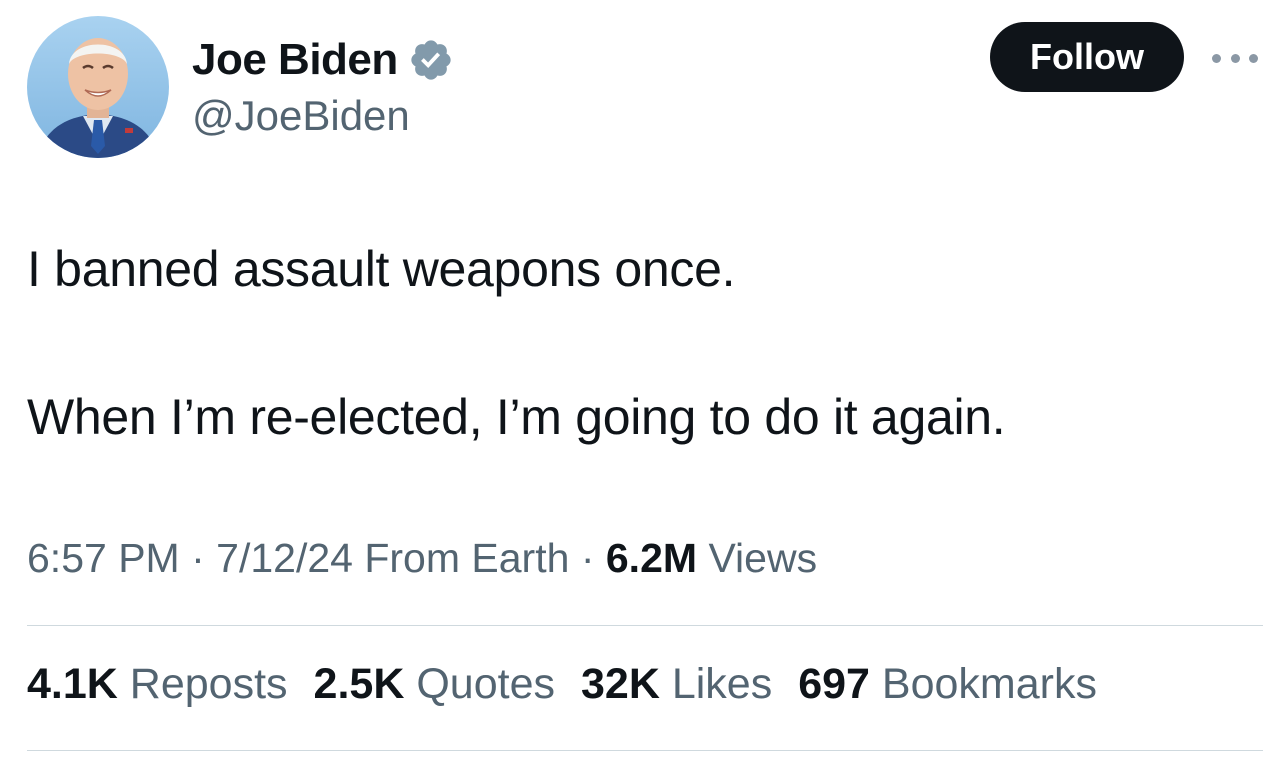 The height and width of the screenshot is (783, 1263). Describe the element at coordinates (431, 60) in the screenshot. I see `verified-badge-icon` at that location.